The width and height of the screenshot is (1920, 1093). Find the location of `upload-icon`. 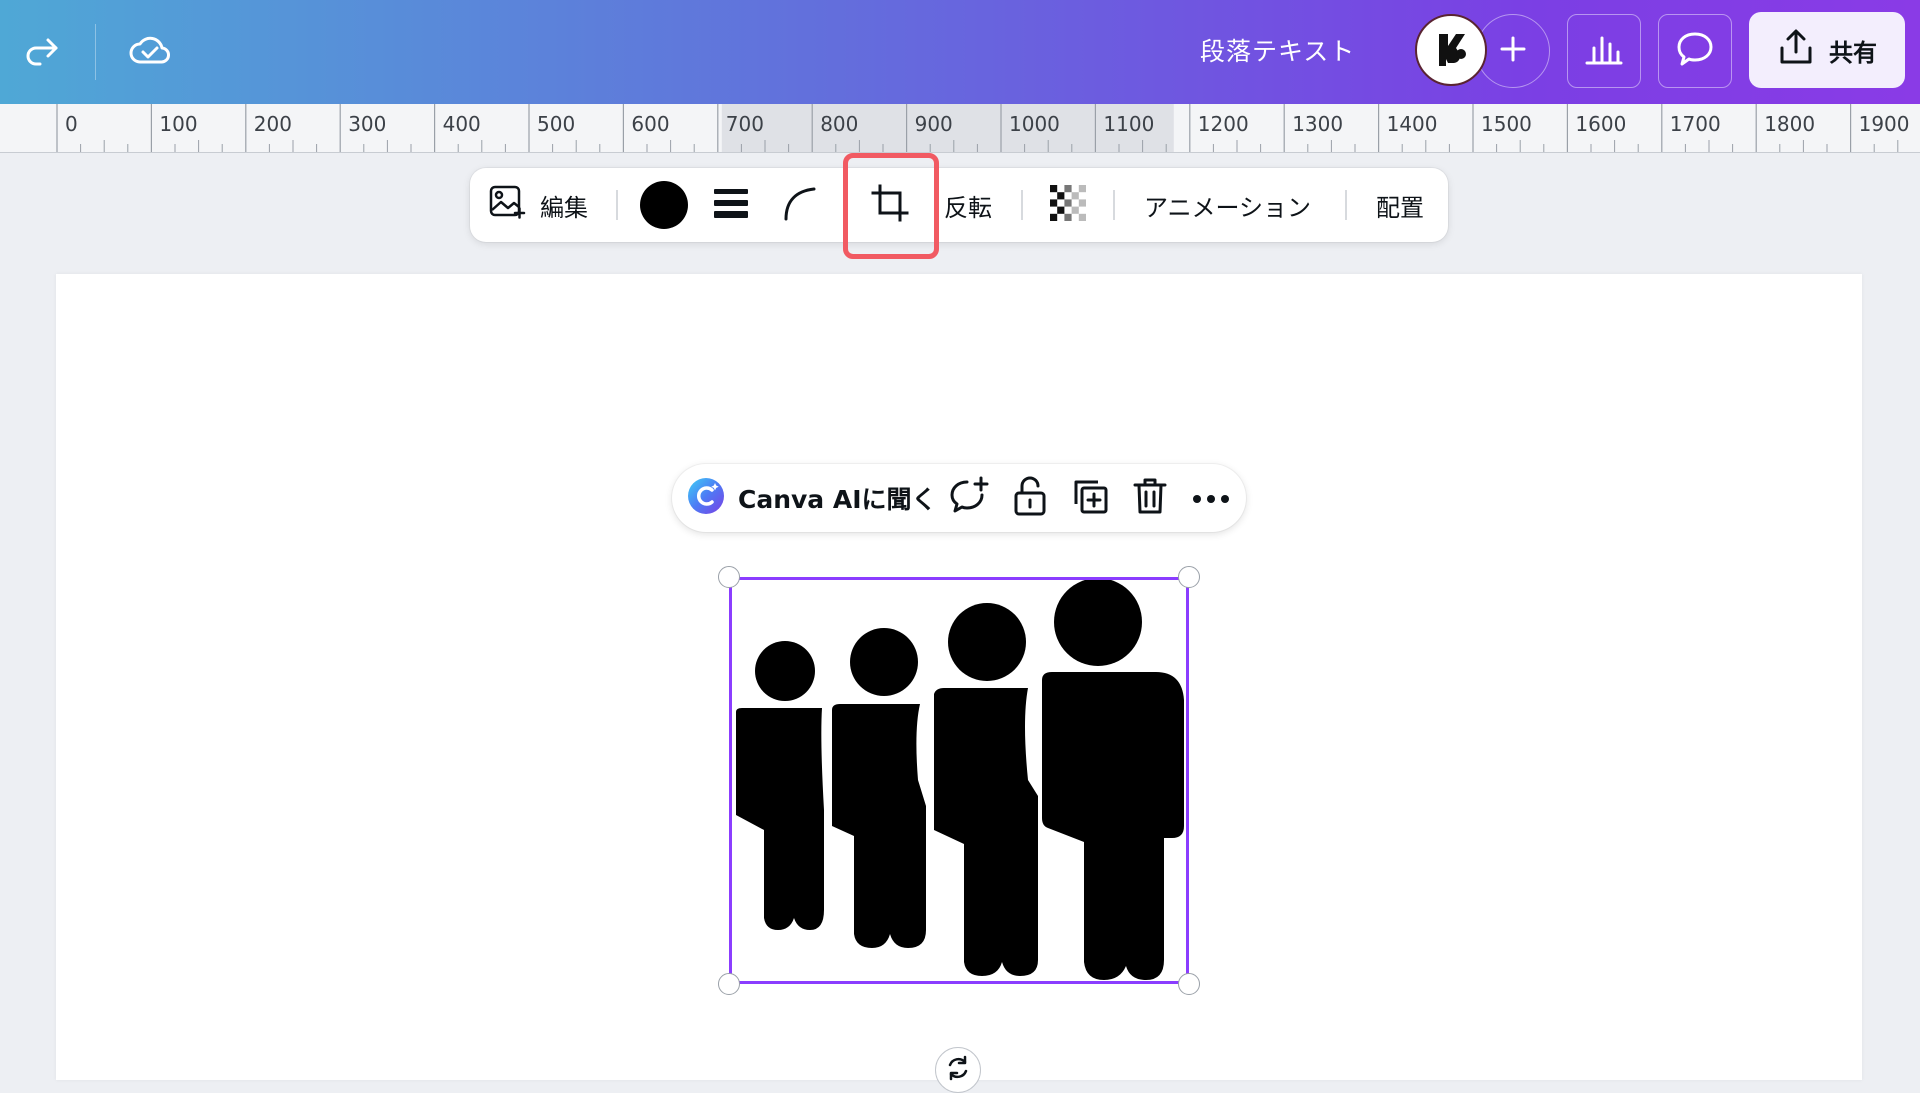

upload-icon is located at coordinates (1796, 50).